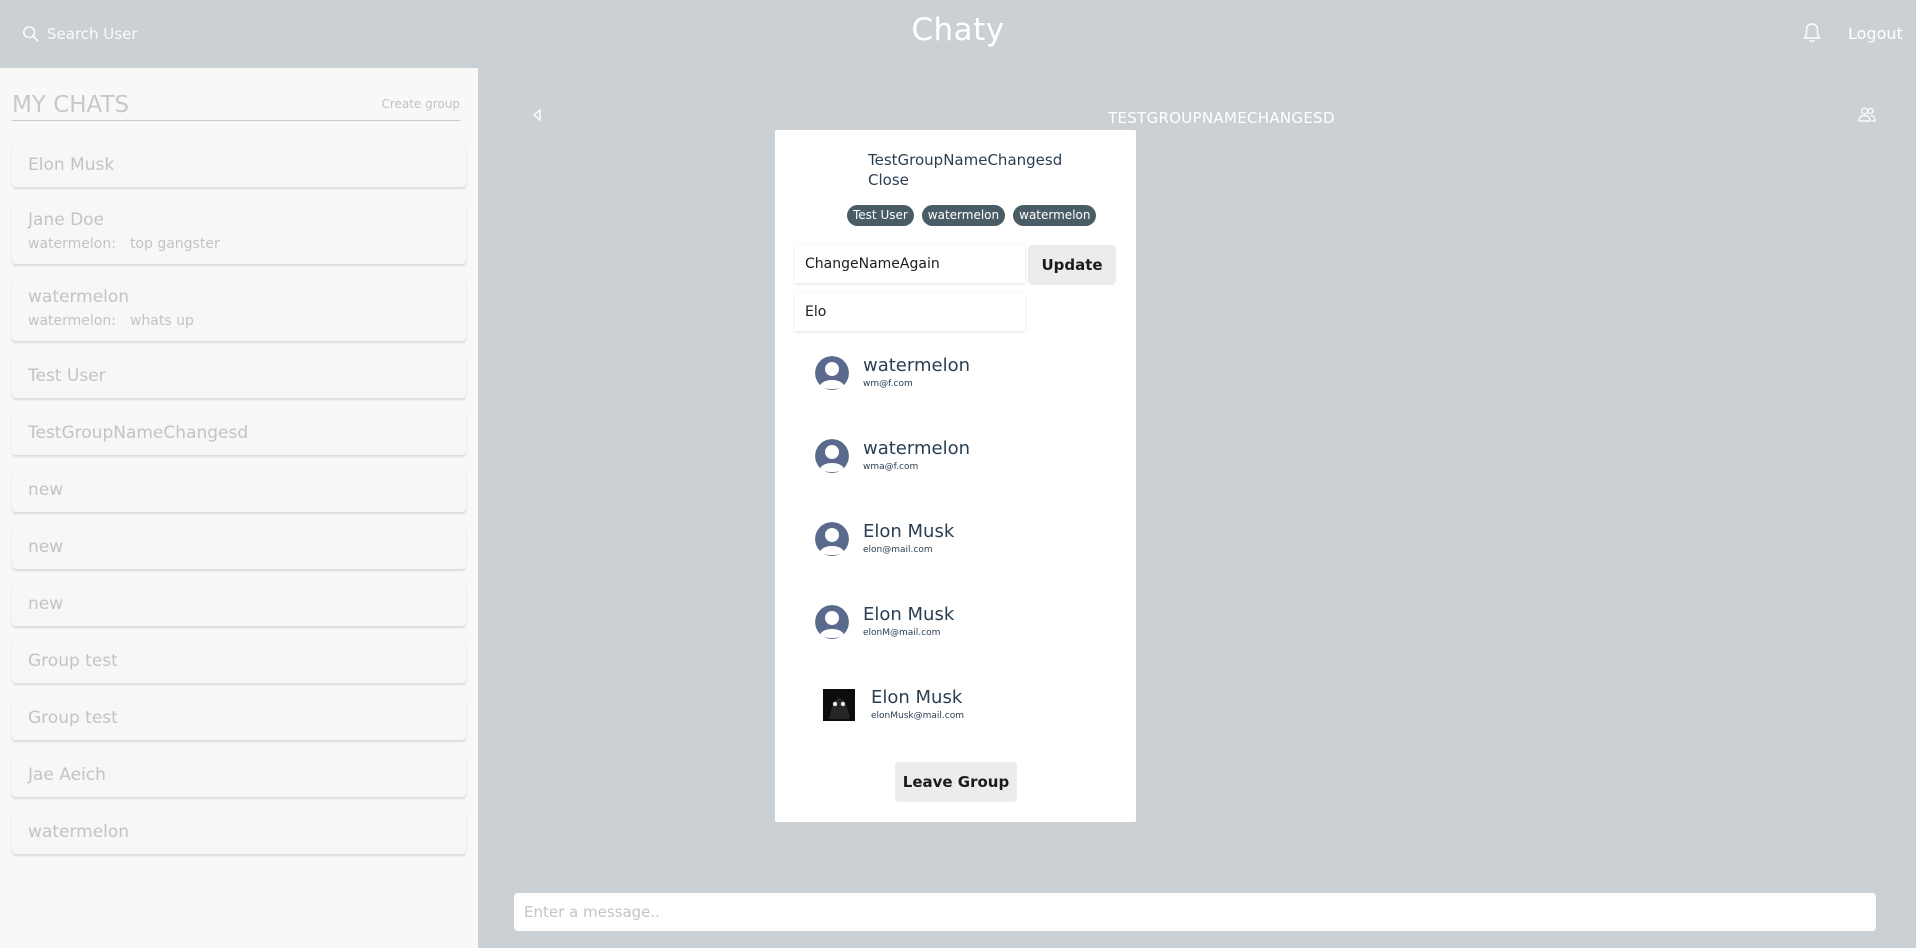 The width and height of the screenshot is (1916, 948). I want to click on result-email: wm@f.com, so click(888, 384).